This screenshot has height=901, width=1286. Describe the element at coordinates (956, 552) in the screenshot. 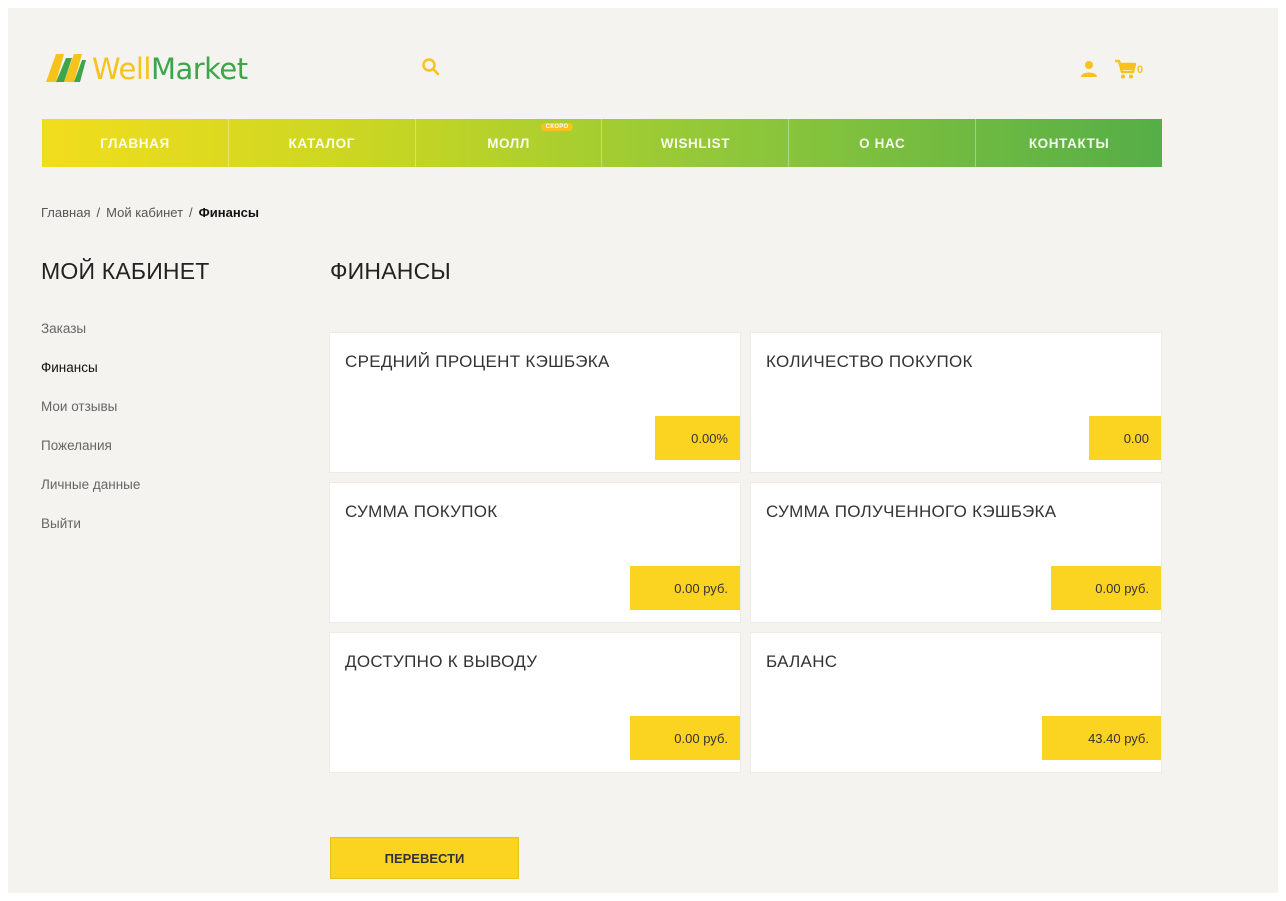

I see `card-received-cashback-sum: СУММА ПОЛУЧЕННОГО КЭШБЭКА 0.00 руб.` at that location.